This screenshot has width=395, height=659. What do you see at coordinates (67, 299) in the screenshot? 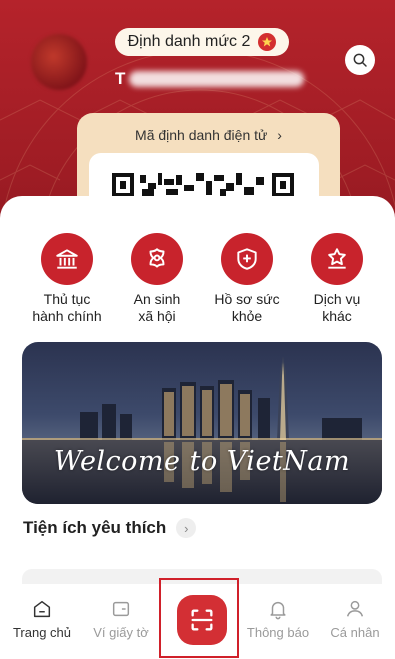
I see `service-label-line1: Thủ tục` at bounding box center [67, 299].